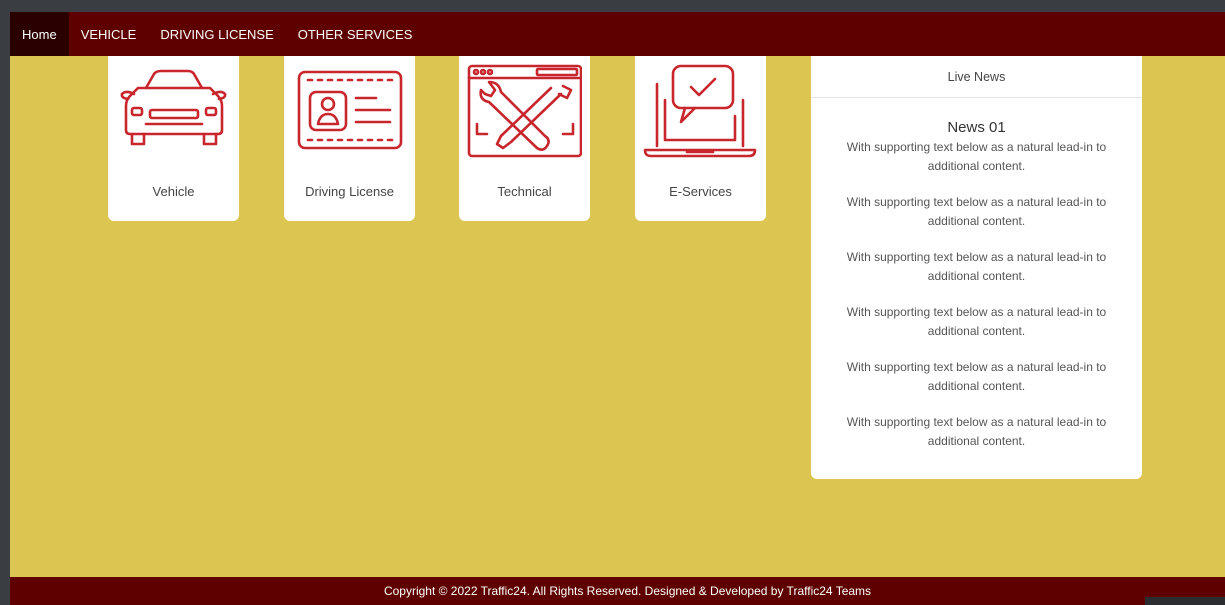  I want to click on driving-license-card: Driving License, so click(349, 138).